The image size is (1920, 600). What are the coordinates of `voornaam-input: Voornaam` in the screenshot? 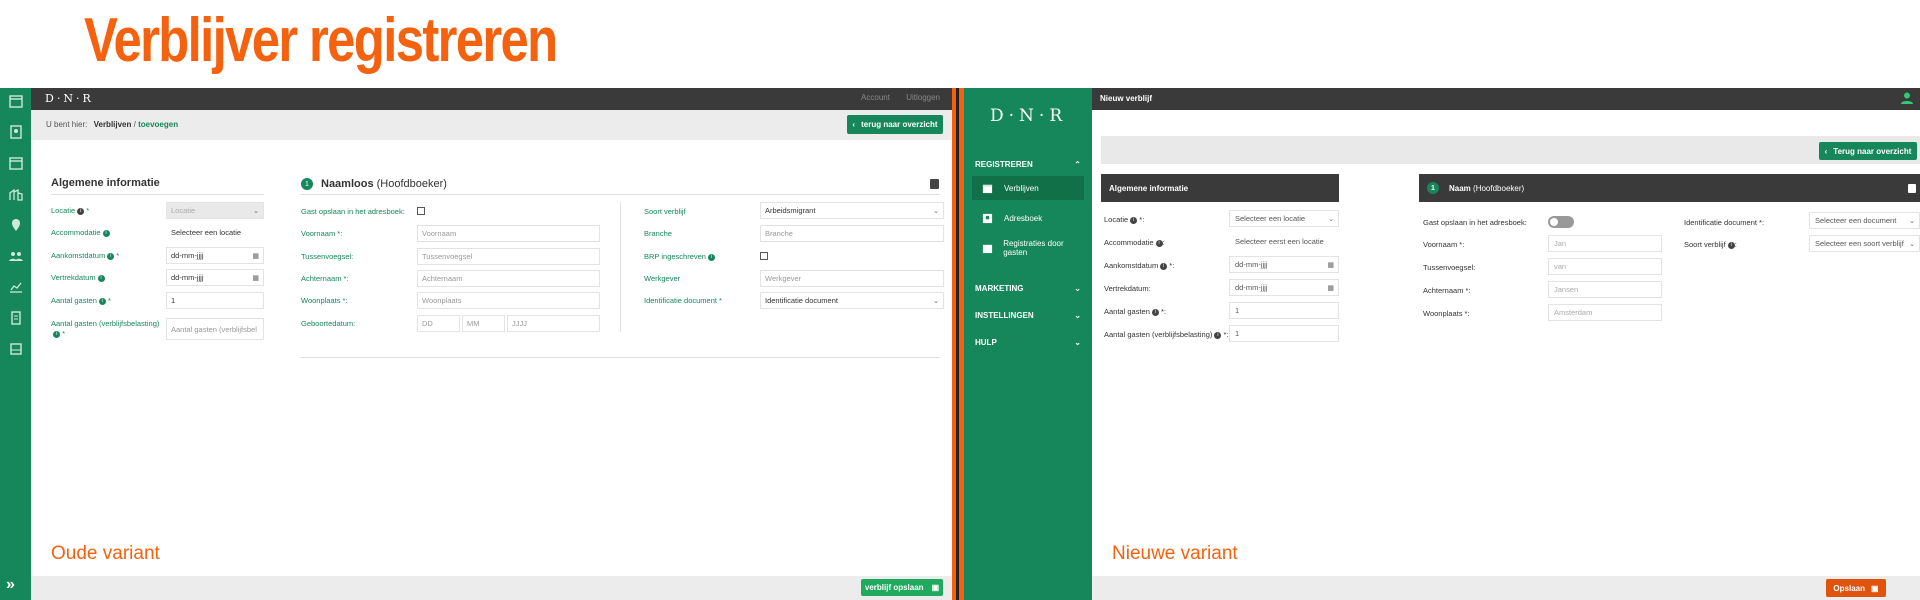 It's located at (508, 233).